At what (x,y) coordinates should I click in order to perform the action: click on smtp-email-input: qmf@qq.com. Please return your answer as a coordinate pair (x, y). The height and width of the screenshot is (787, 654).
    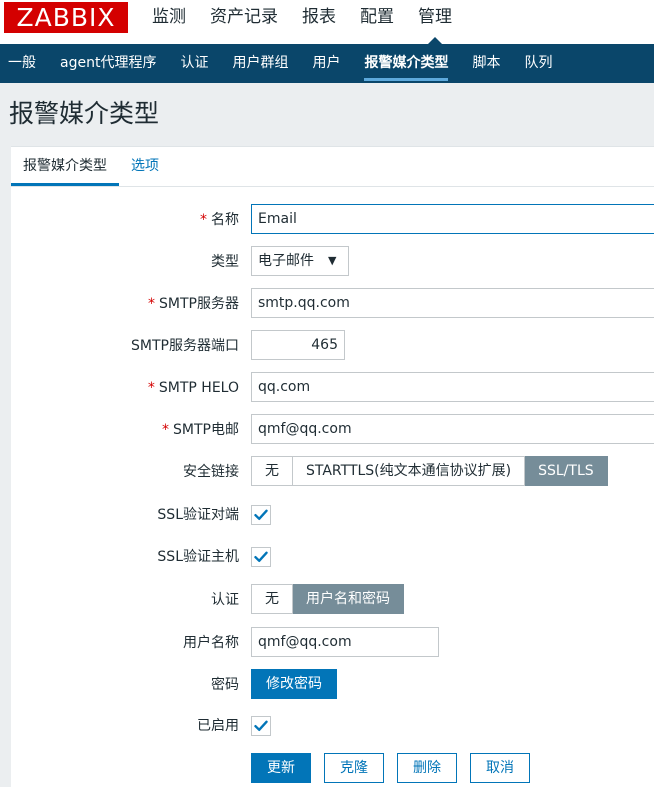
    Looking at the image, I should click on (452, 429).